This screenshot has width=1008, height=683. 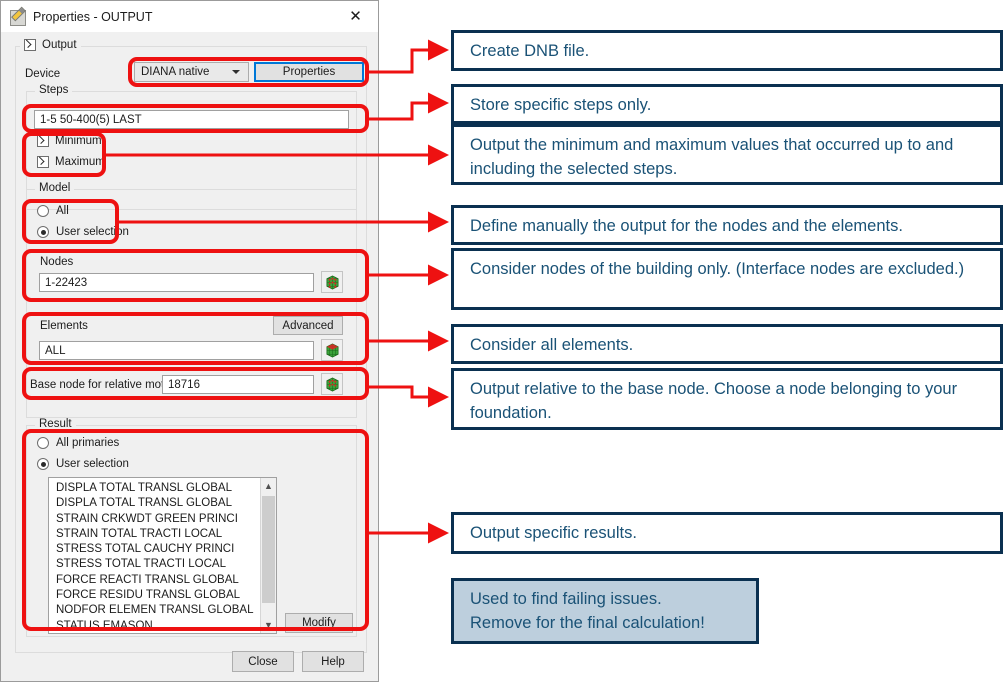 What do you see at coordinates (727, 50) in the screenshot?
I see `annotation-create-dnb: Create DNB file.` at bounding box center [727, 50].